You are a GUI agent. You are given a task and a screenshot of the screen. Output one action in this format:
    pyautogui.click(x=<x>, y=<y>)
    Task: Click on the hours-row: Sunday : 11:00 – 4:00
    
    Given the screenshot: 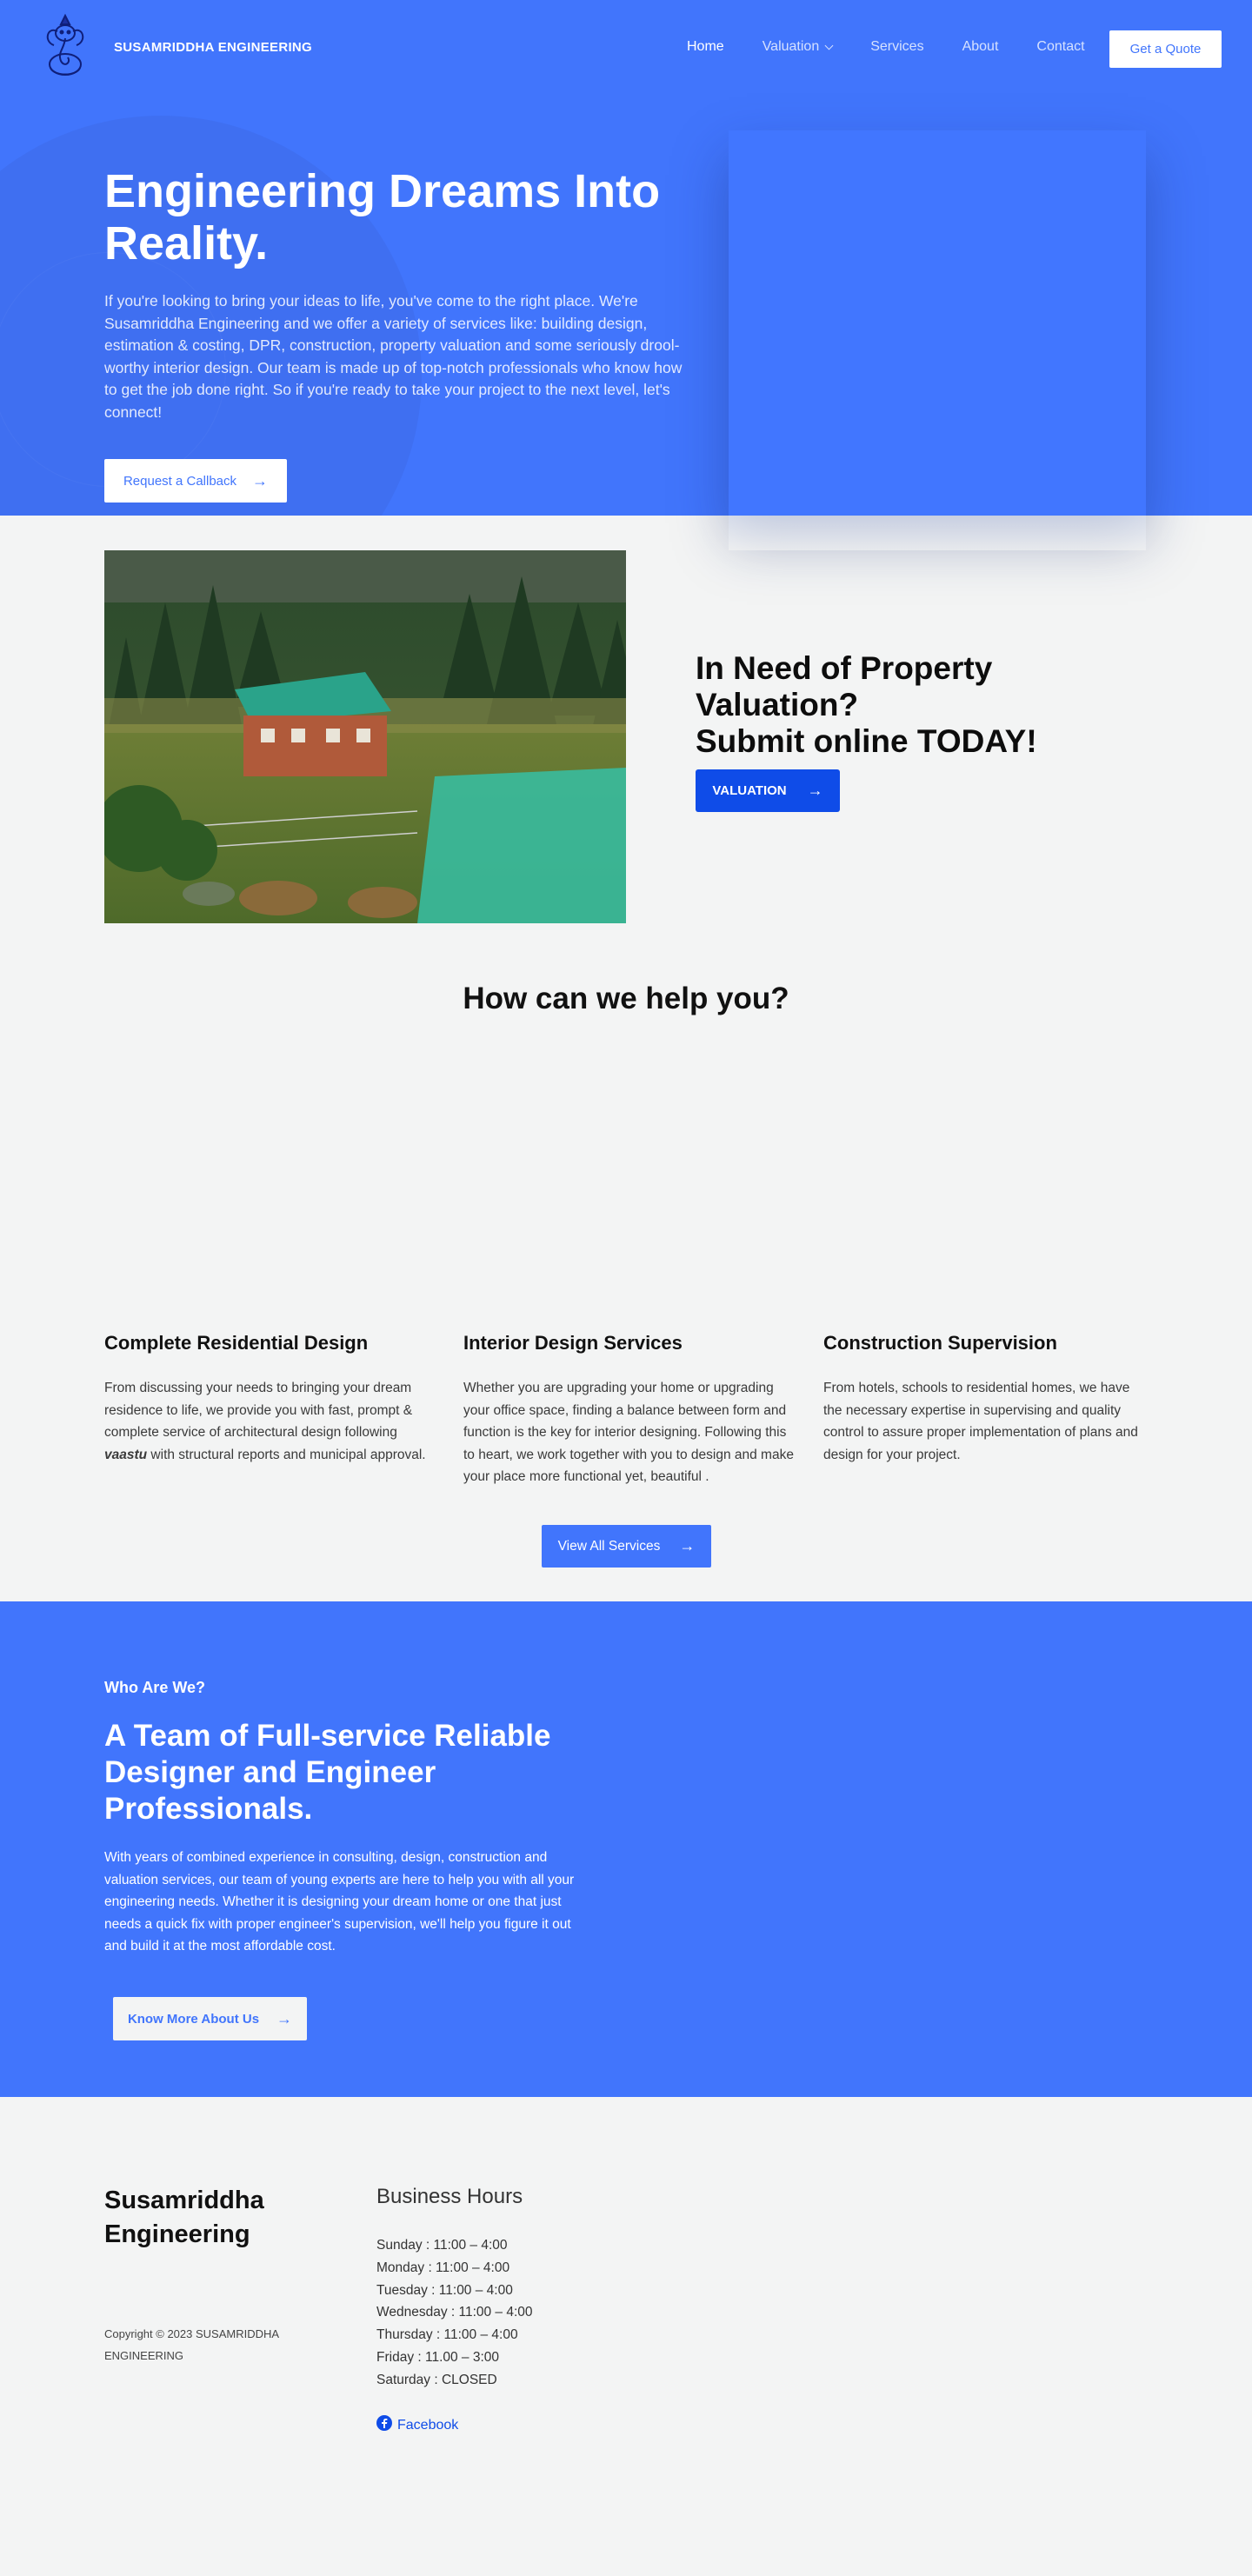 What is the action you would take?
    pyautogui.click(x=442, y=2245)
    